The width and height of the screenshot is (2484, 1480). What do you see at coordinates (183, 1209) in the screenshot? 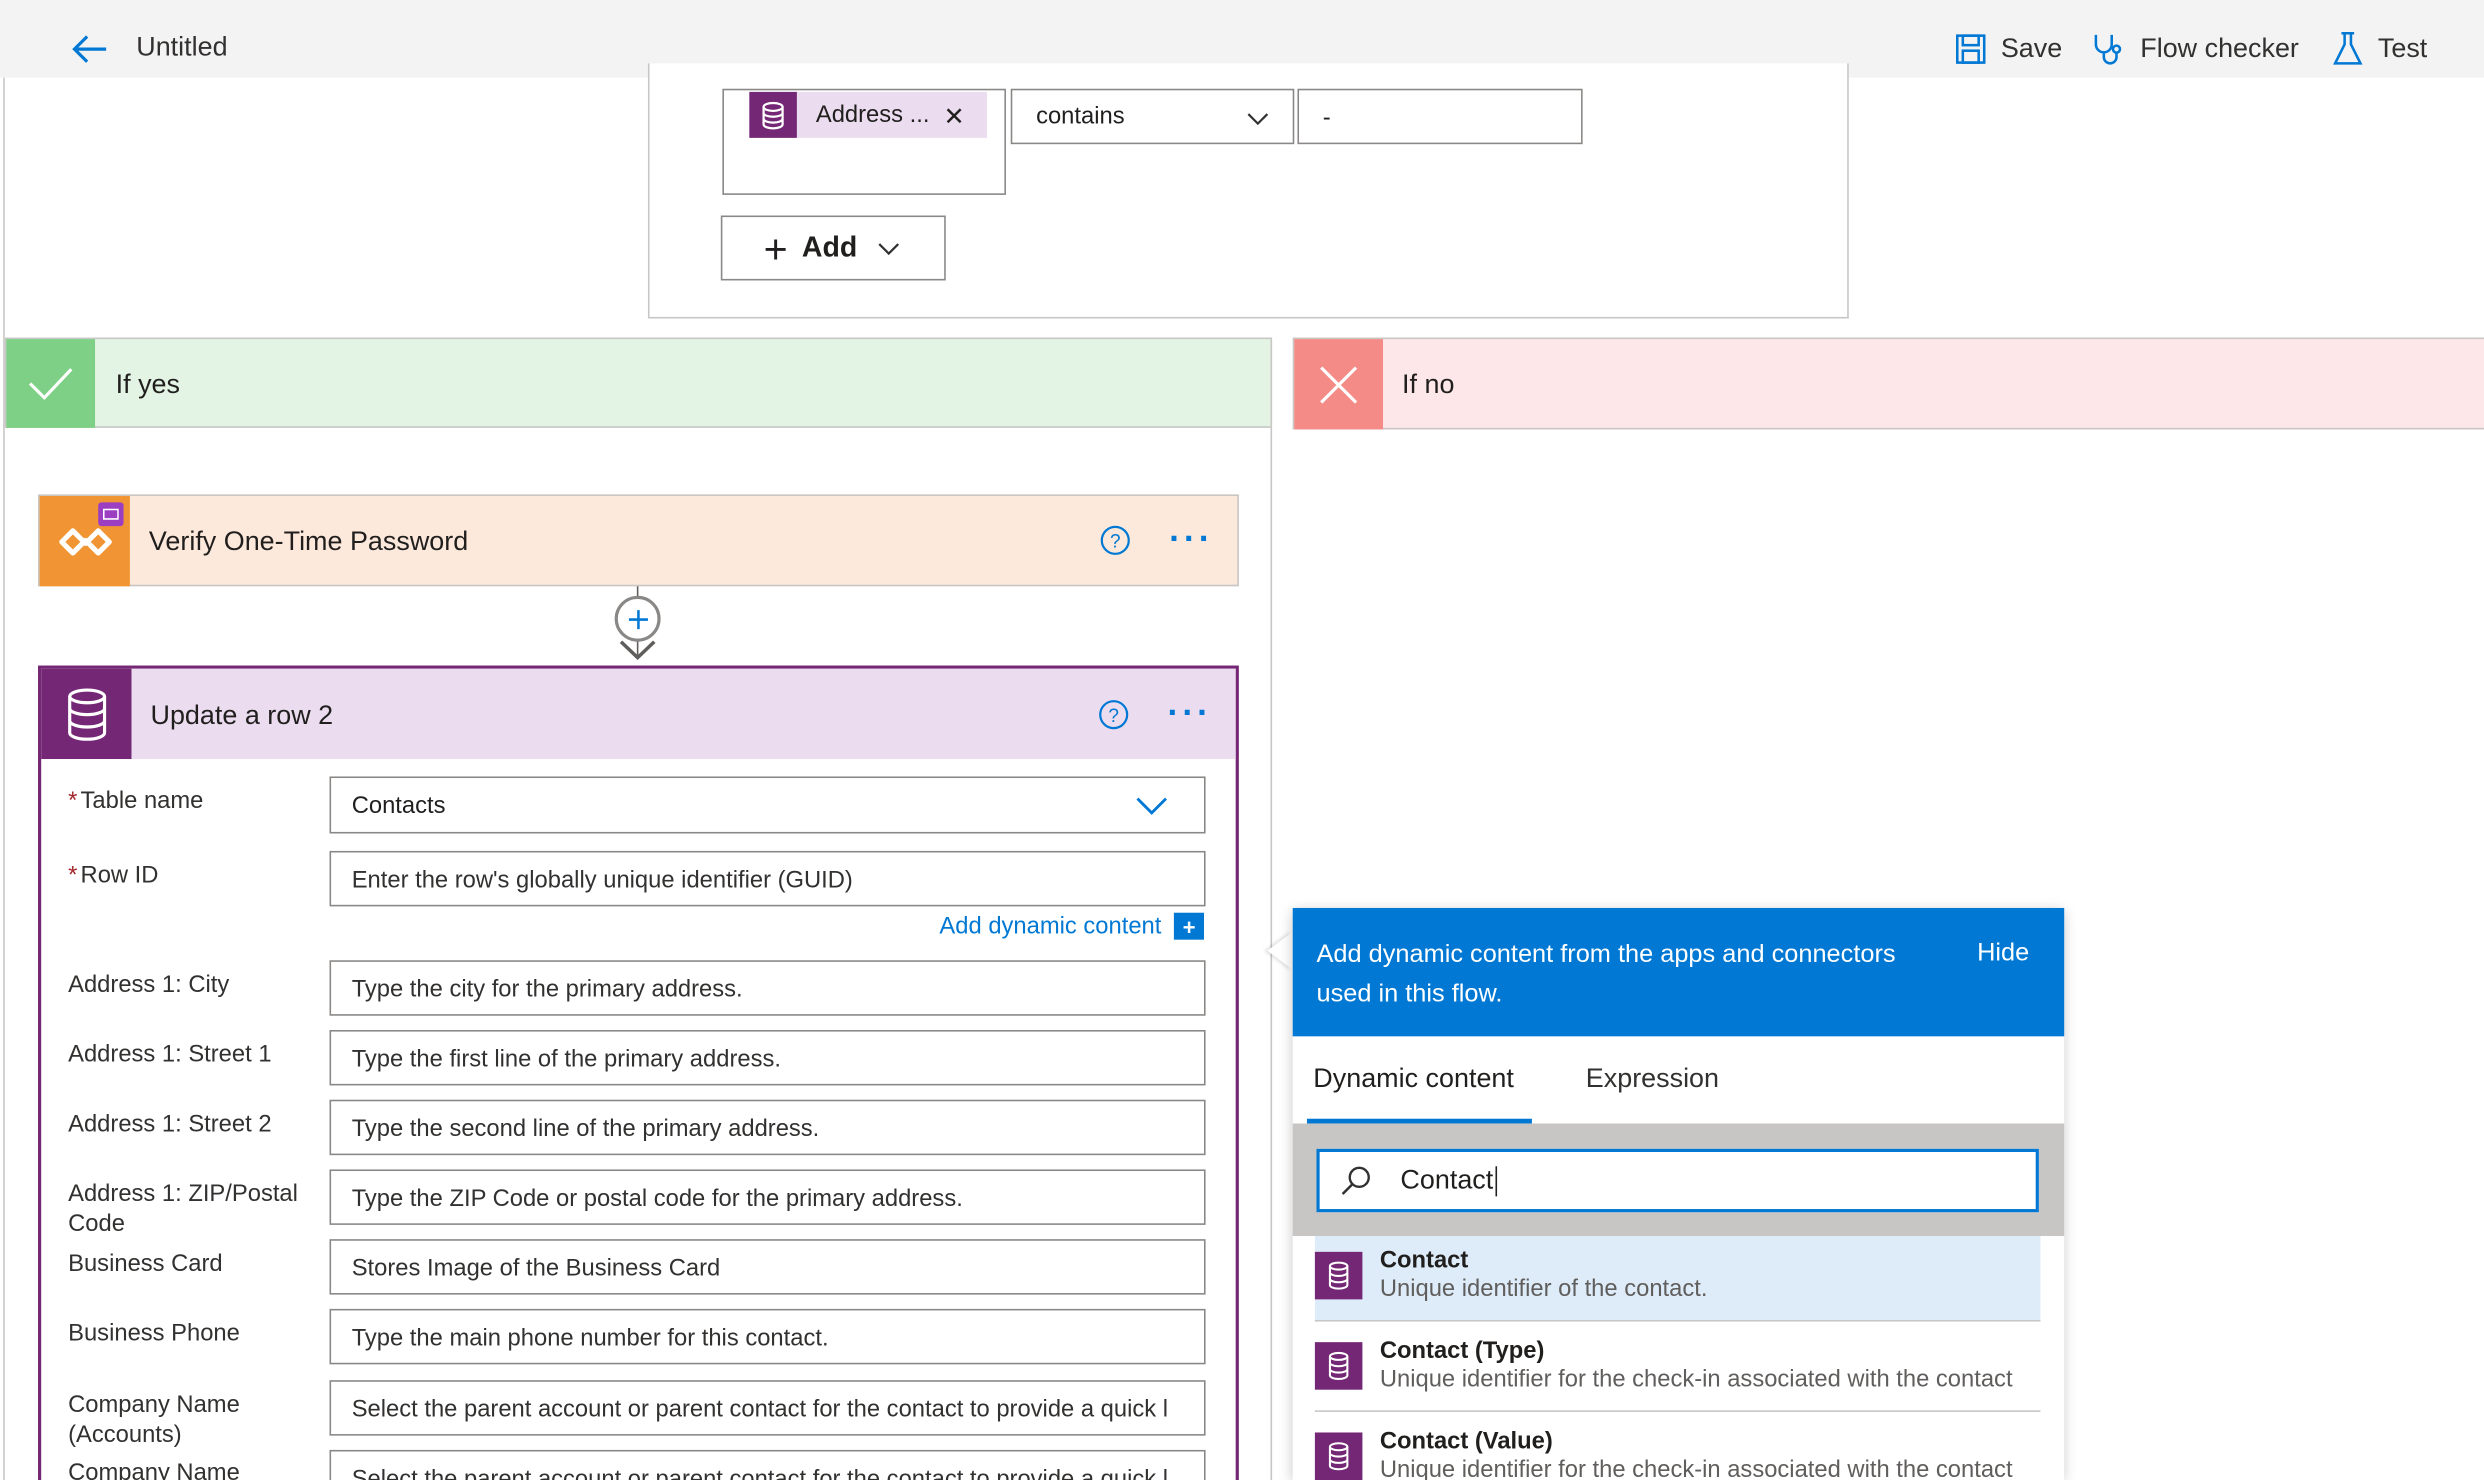
I see `field-label-zip: Address 1: ZIP/Postal Code` at bounding box center [183, 1209].